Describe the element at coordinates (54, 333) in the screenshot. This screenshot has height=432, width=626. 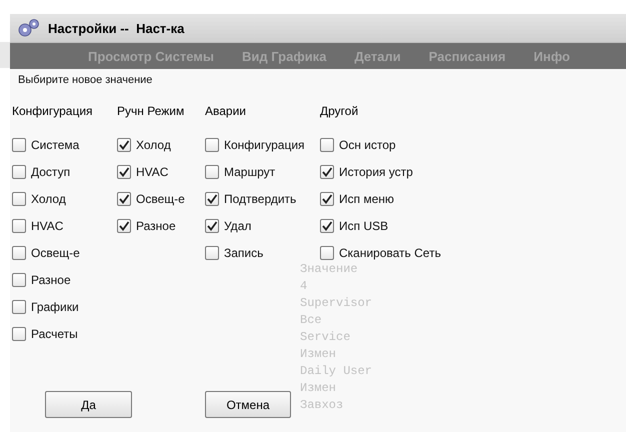
I see `checkbox-label: Расчеты` at that location.